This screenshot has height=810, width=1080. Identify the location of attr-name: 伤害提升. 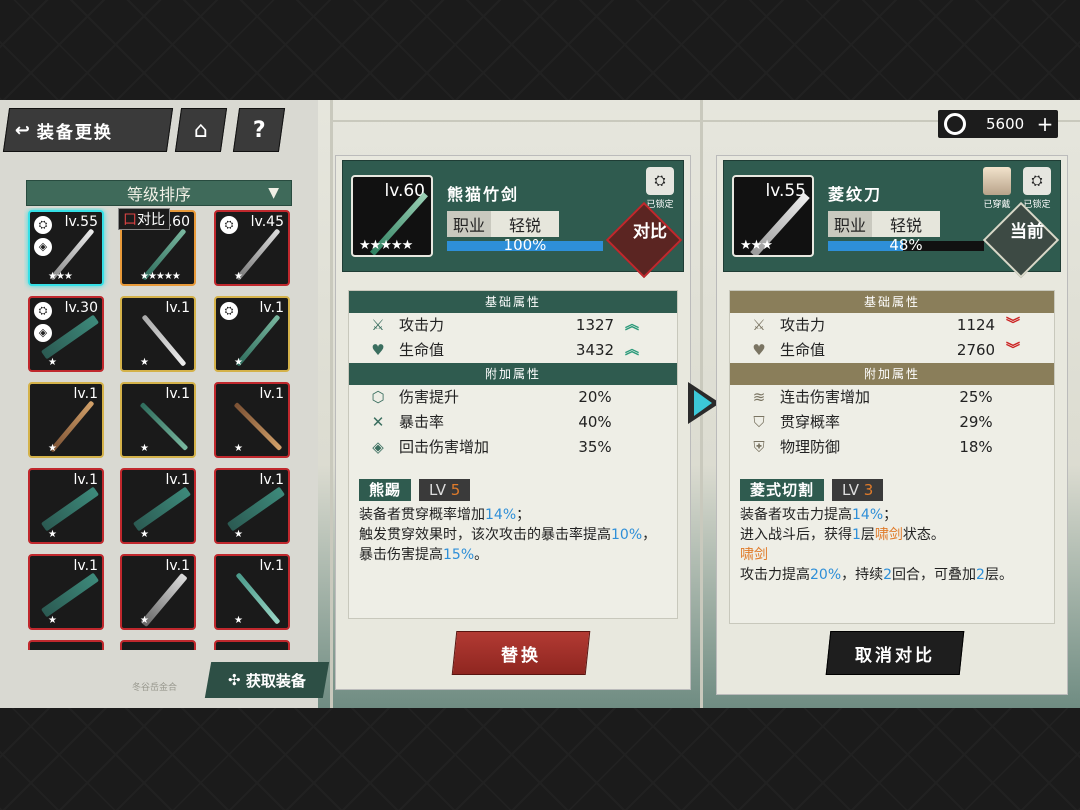
(429, 397).